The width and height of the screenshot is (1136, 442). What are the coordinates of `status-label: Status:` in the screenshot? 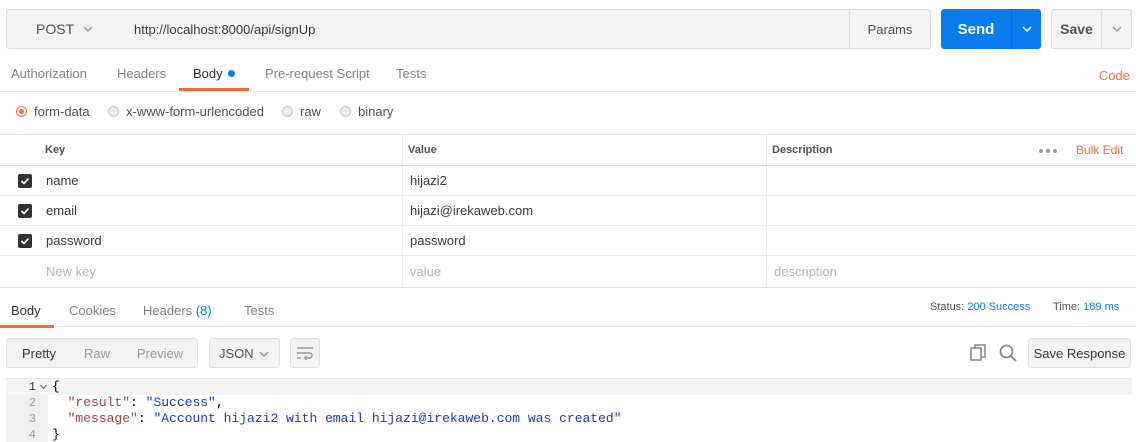 It's located at (947, 307).